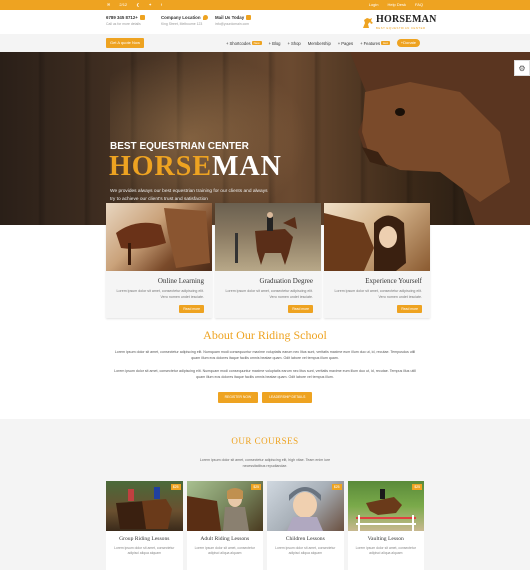 This screenshot has height=570, width=530. I want to click on horse-head-image, so click(440, 138).